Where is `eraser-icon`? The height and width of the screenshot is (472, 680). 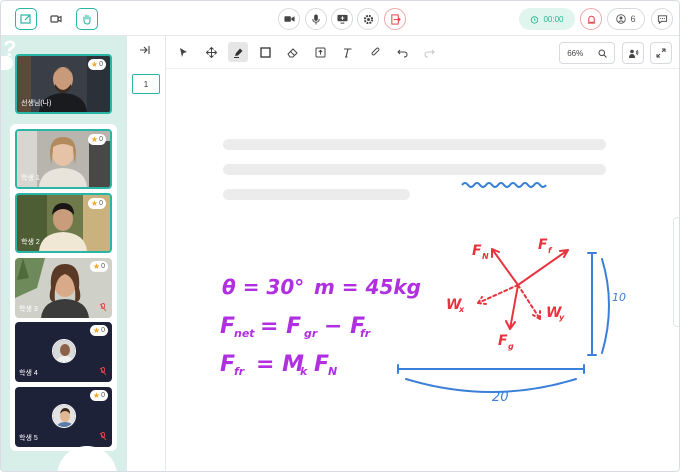 eraser-icon is located at coordinates (292, 52).